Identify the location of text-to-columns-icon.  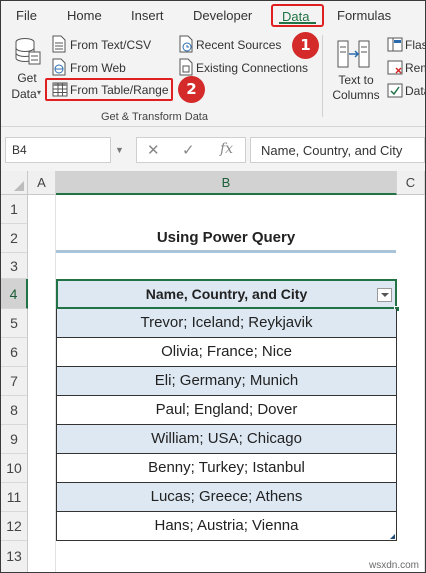
(353, 54).